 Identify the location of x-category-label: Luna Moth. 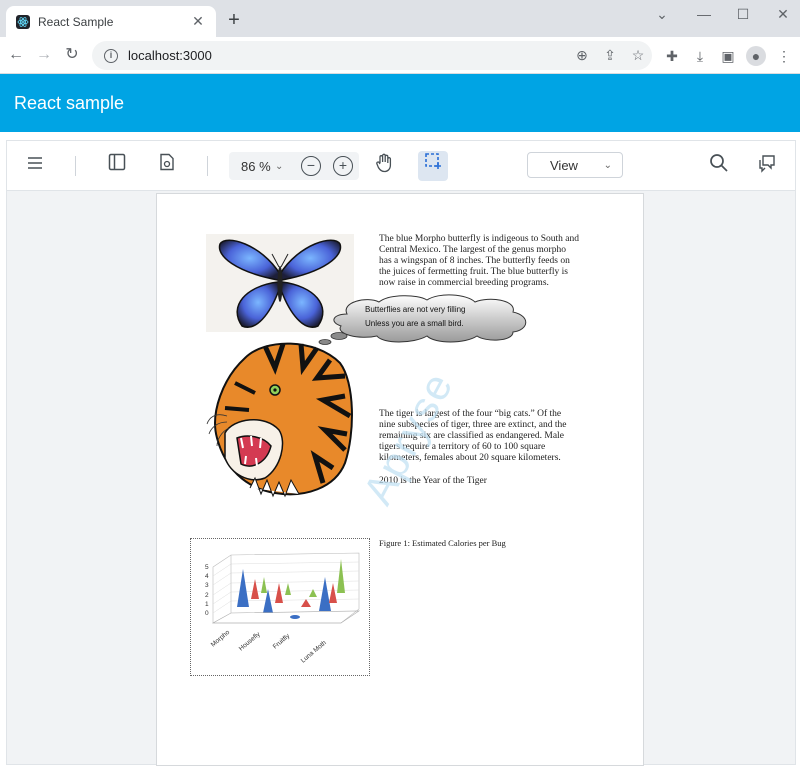
(314, 651).